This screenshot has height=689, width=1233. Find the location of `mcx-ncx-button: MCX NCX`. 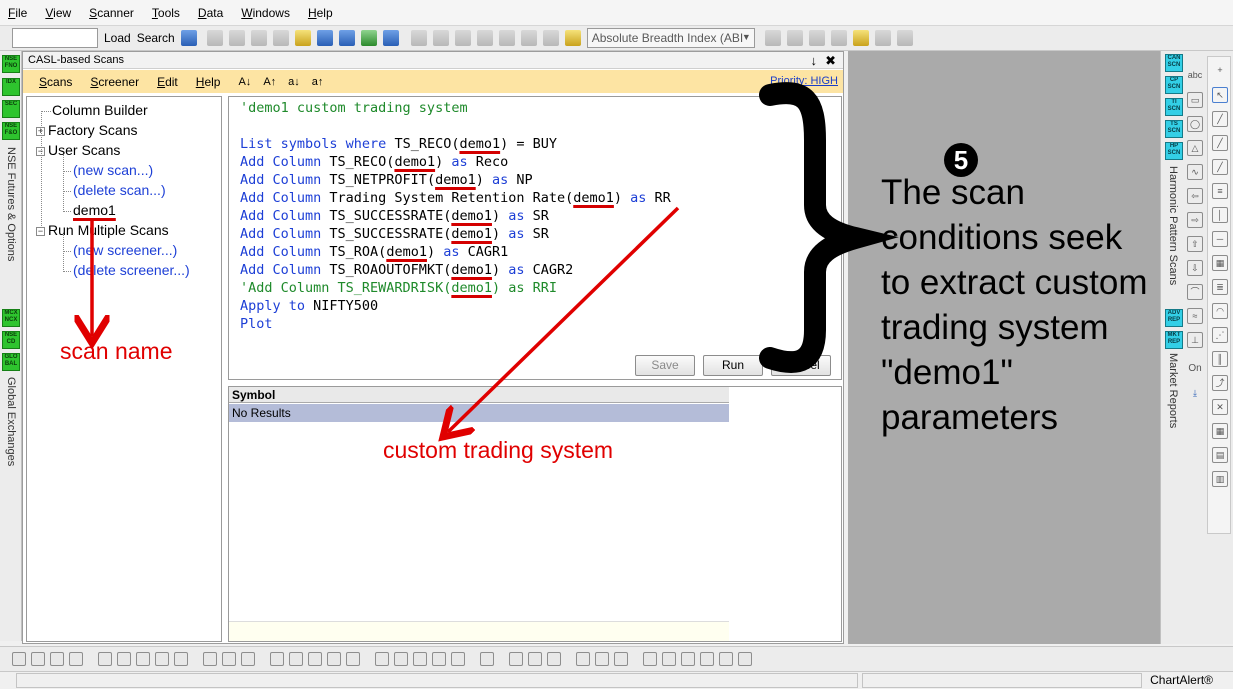

mcx-ncx-button: MCX NCX is located at coordinates (11, 318).